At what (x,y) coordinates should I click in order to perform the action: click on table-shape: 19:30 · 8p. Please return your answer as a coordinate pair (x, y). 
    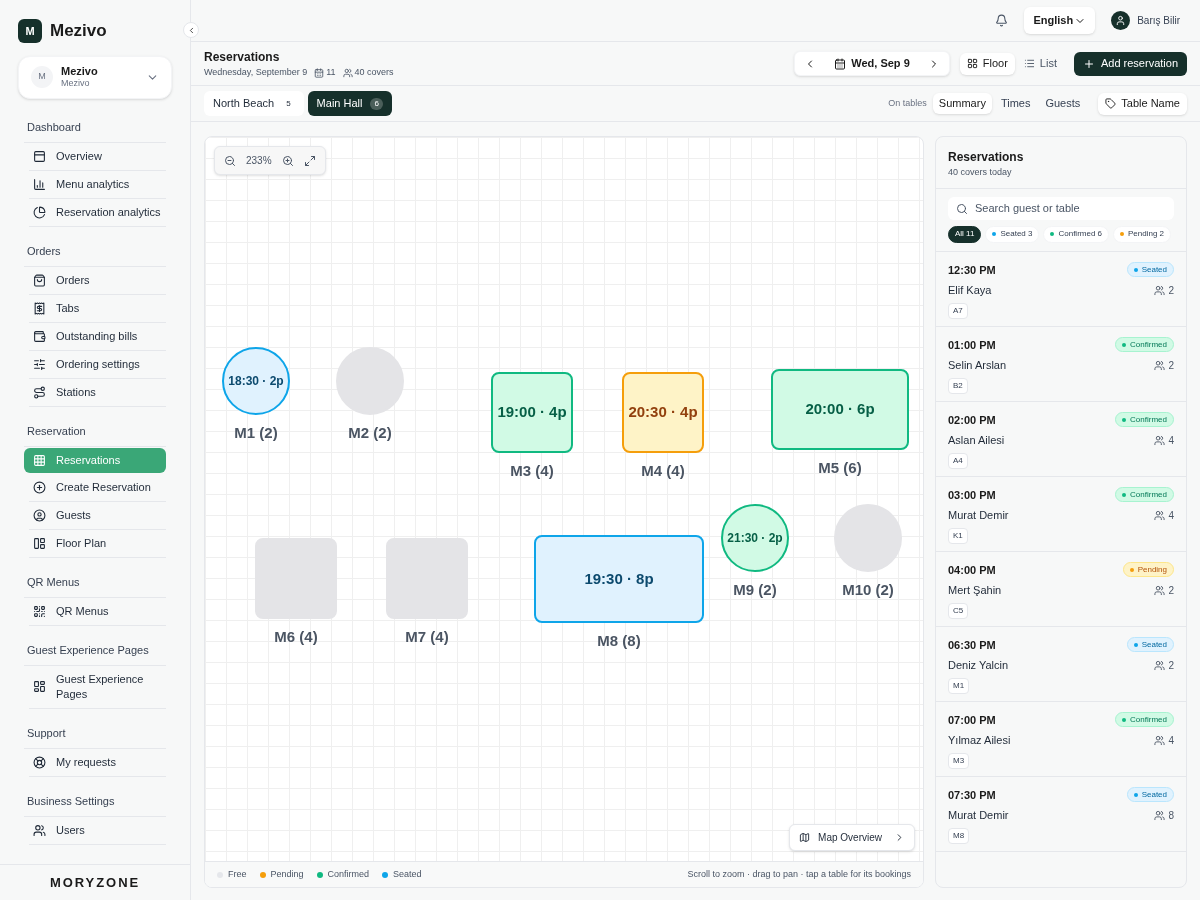
    Looking at the image, I should click on (619, 579).